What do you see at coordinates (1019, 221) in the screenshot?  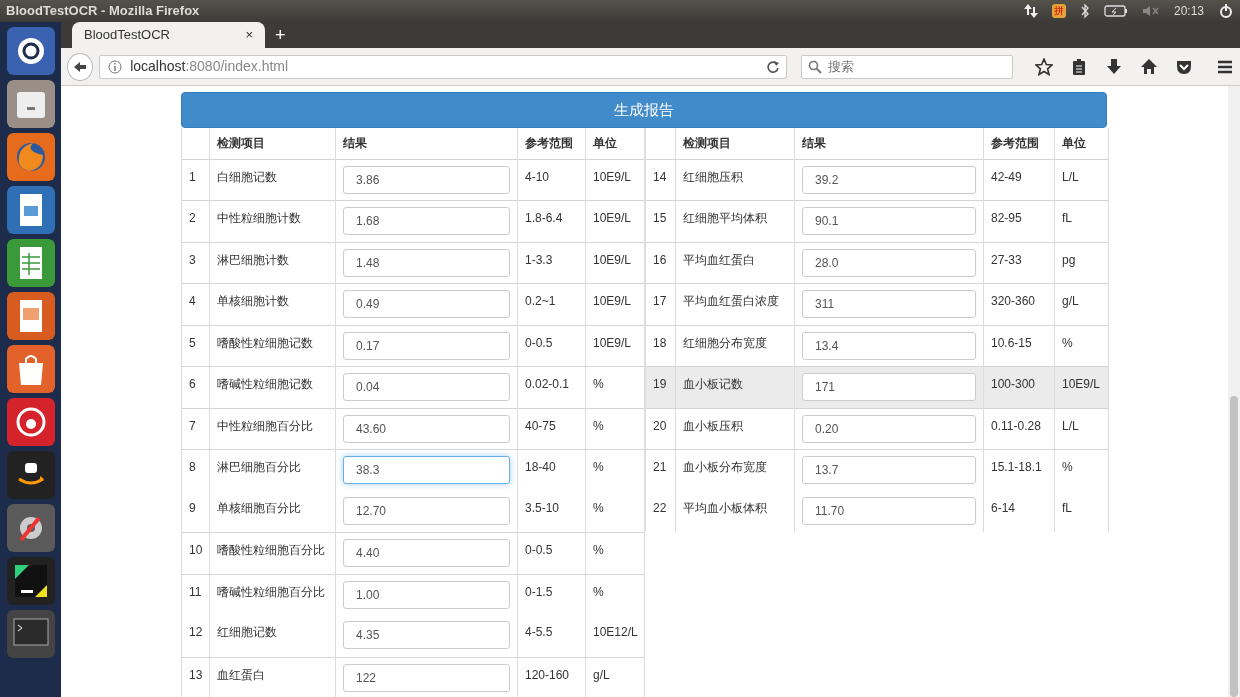 I see `reference-range: 82-95` at bounding box center [1019, 221].